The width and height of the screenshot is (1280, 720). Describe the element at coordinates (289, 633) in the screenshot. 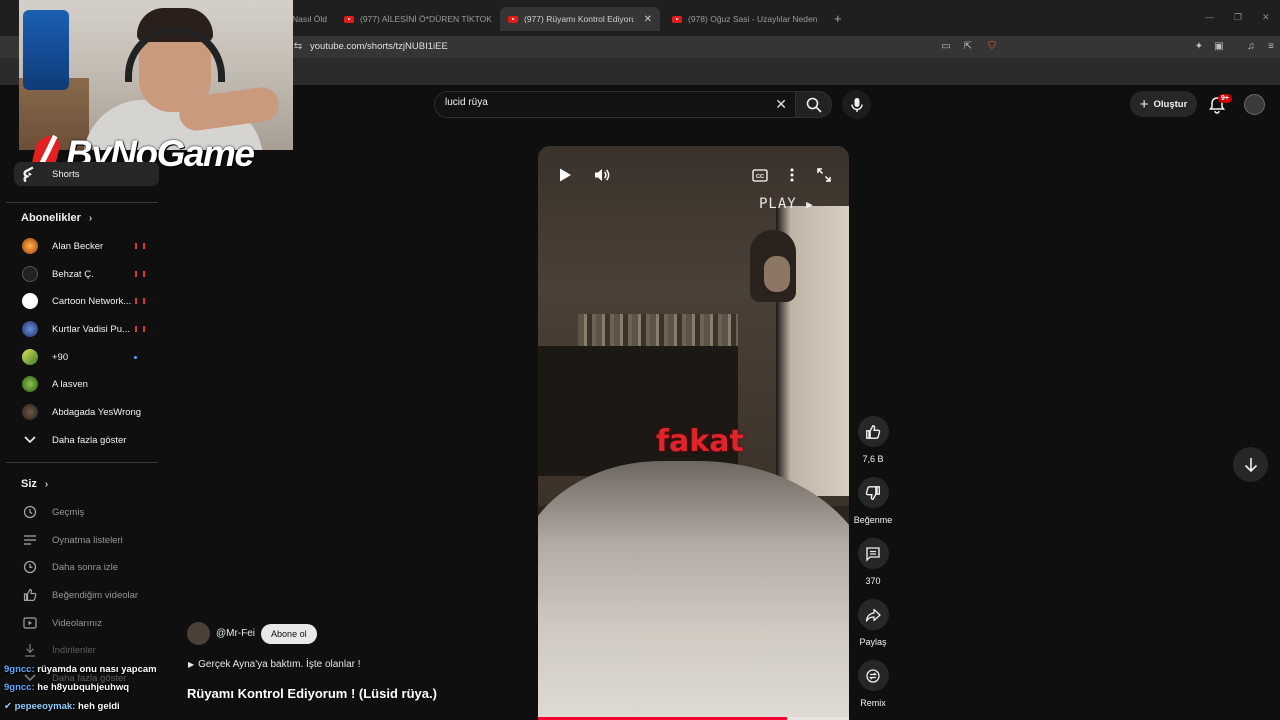

I see `subscribe-button: Abone ol` at that location.